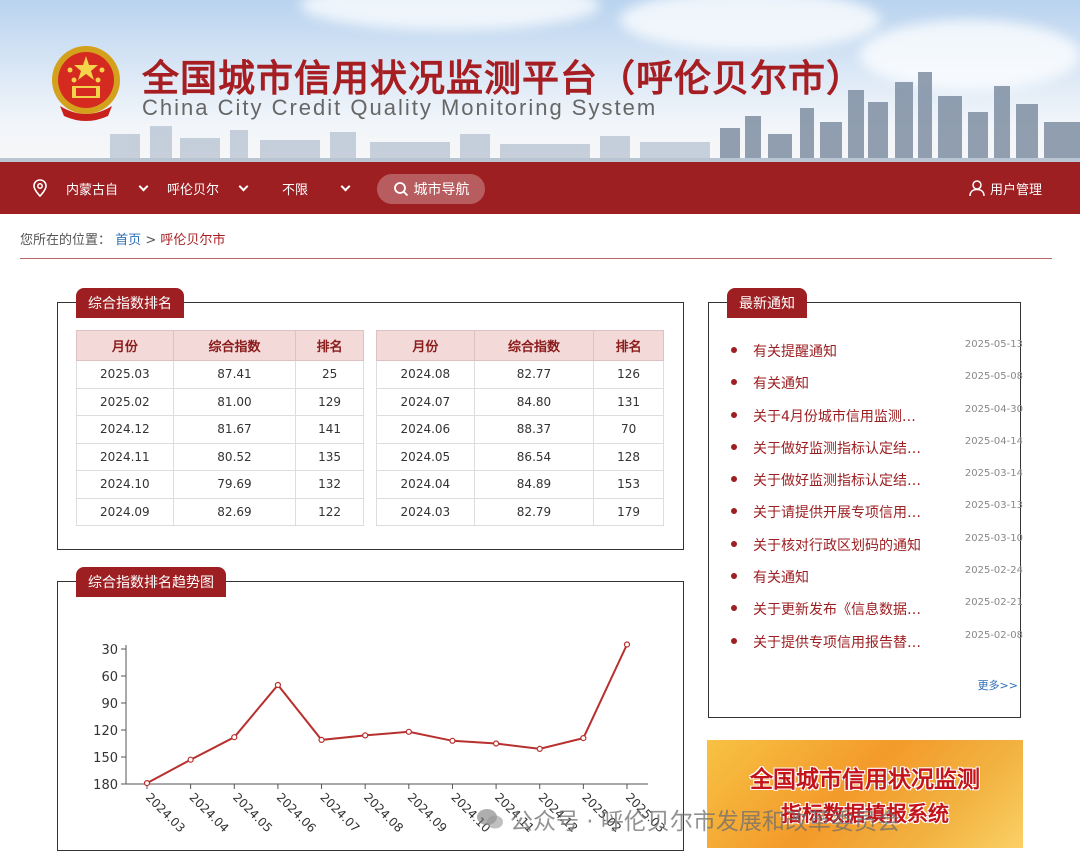  Describe the element at coordinates (534, 429) in the screenshot. I see `index-cell: 88.37` at that location.